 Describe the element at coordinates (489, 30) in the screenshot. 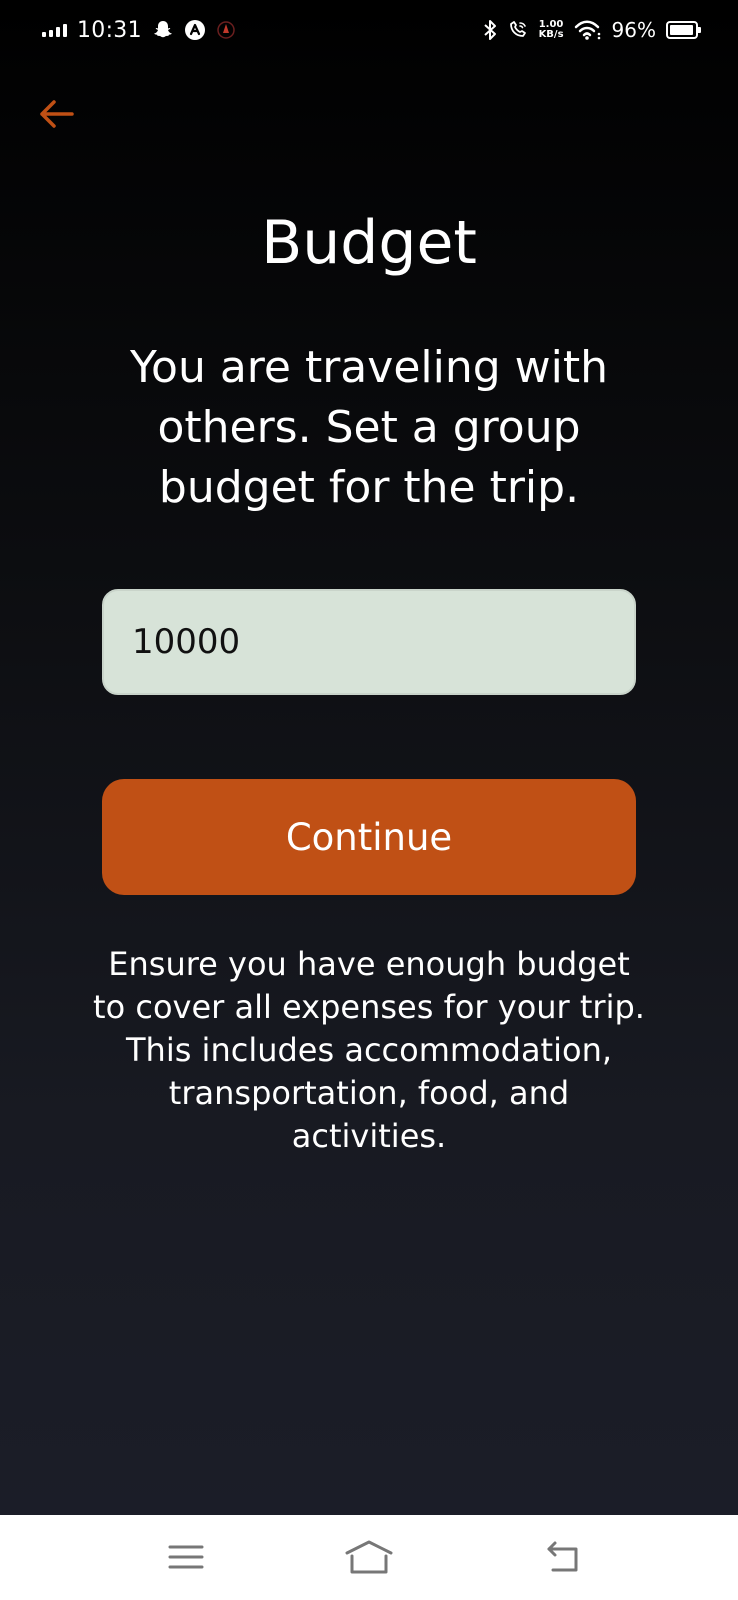

I see `bluetooth-icon` at that location.